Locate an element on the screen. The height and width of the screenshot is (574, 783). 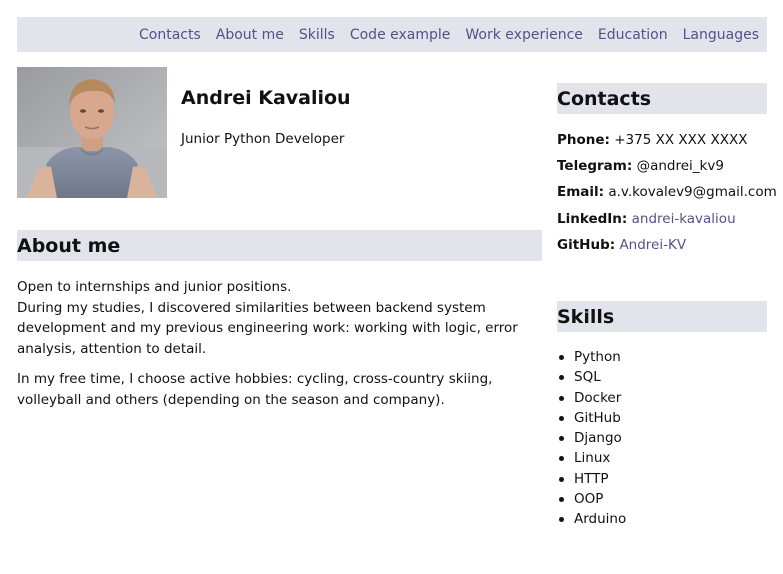
contact-phone-value: +375 XX XXX XXXX is located at coordinates (681, 140).